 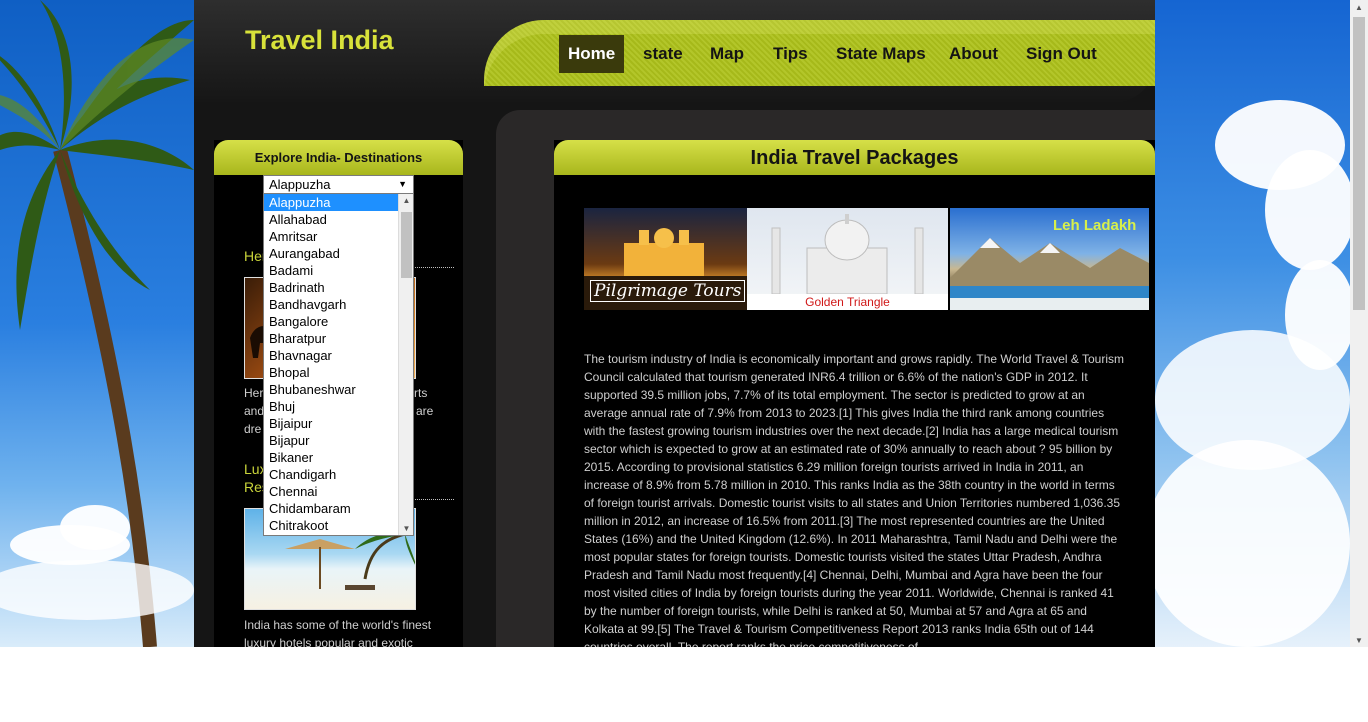 What do you see at coordinates (592, 54) in the screenshot?
I see `nav-home: Home` at bounding box center [592, 54].